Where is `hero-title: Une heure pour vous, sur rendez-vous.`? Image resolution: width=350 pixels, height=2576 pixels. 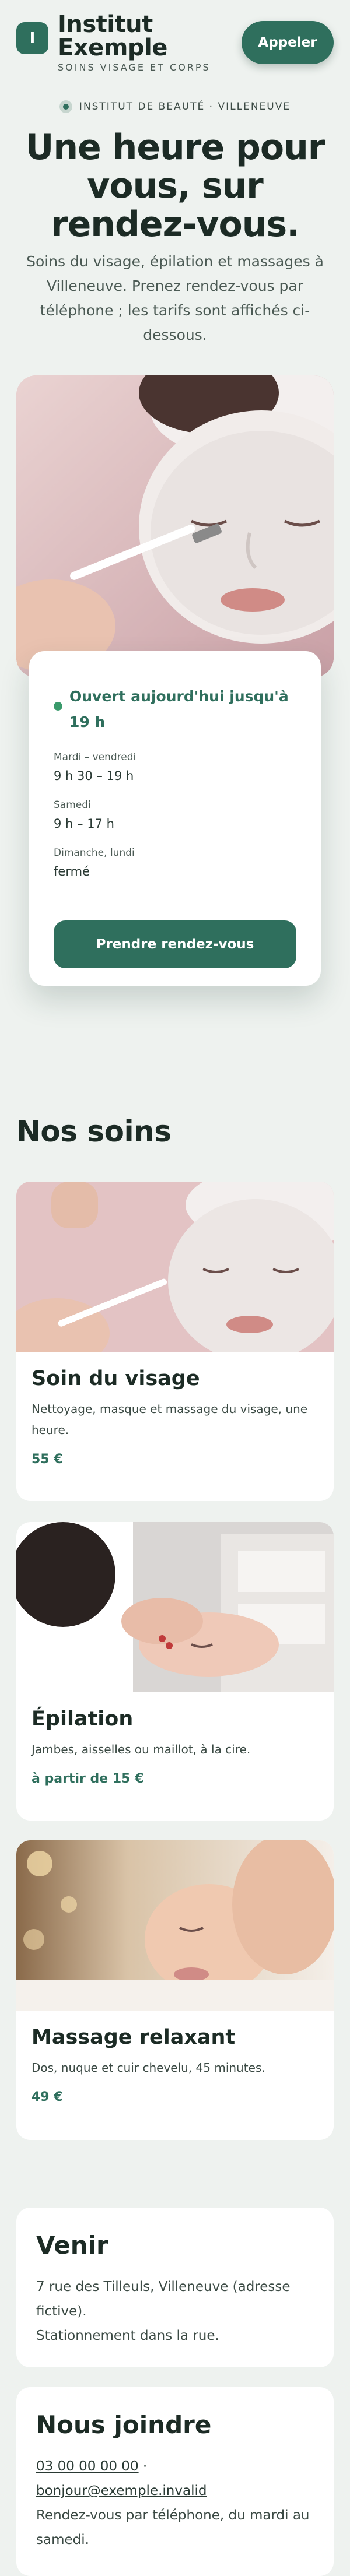
hero-title: Une heure pour vous, sur rendez-vous. is located at coordinates (175, 186).